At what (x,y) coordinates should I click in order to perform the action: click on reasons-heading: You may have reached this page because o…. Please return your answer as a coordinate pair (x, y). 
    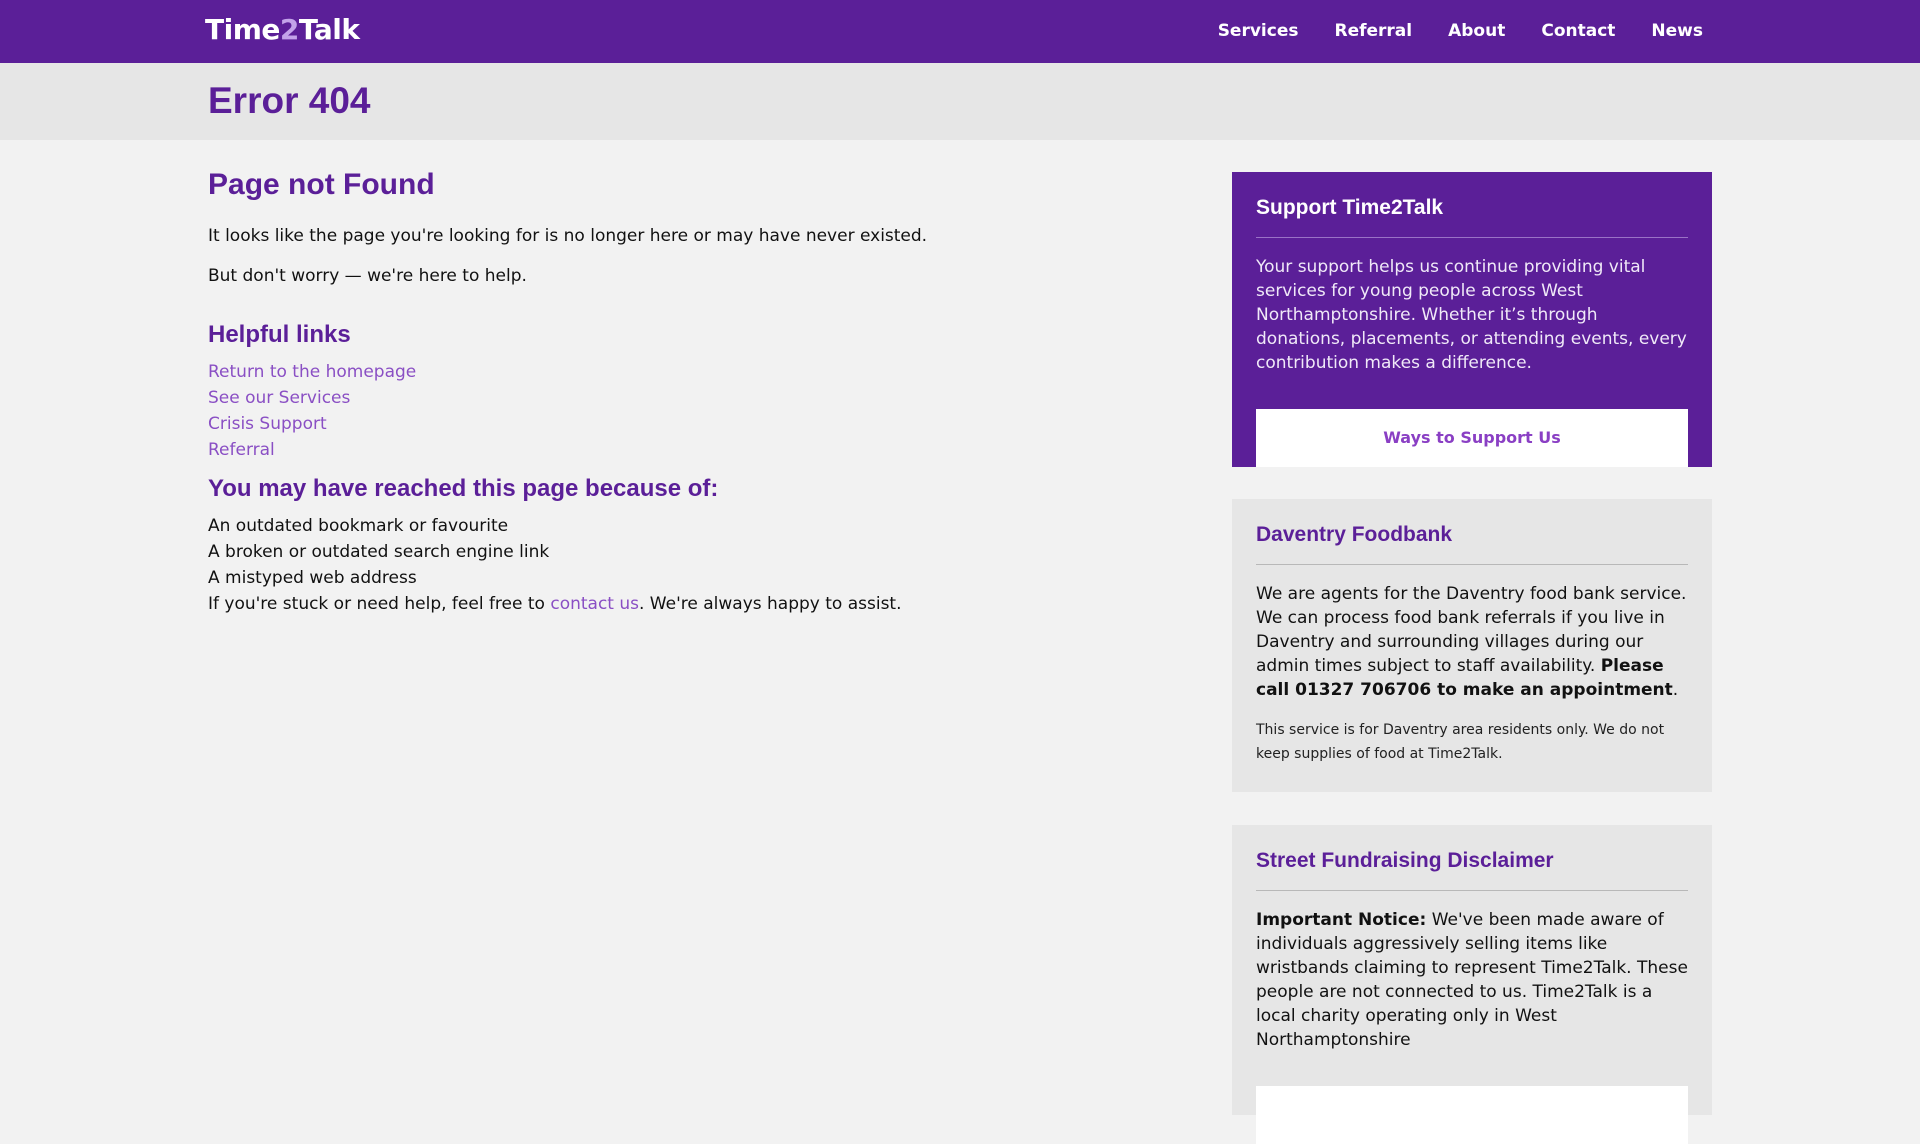
    Looking at the image, I should click on (463, 488).